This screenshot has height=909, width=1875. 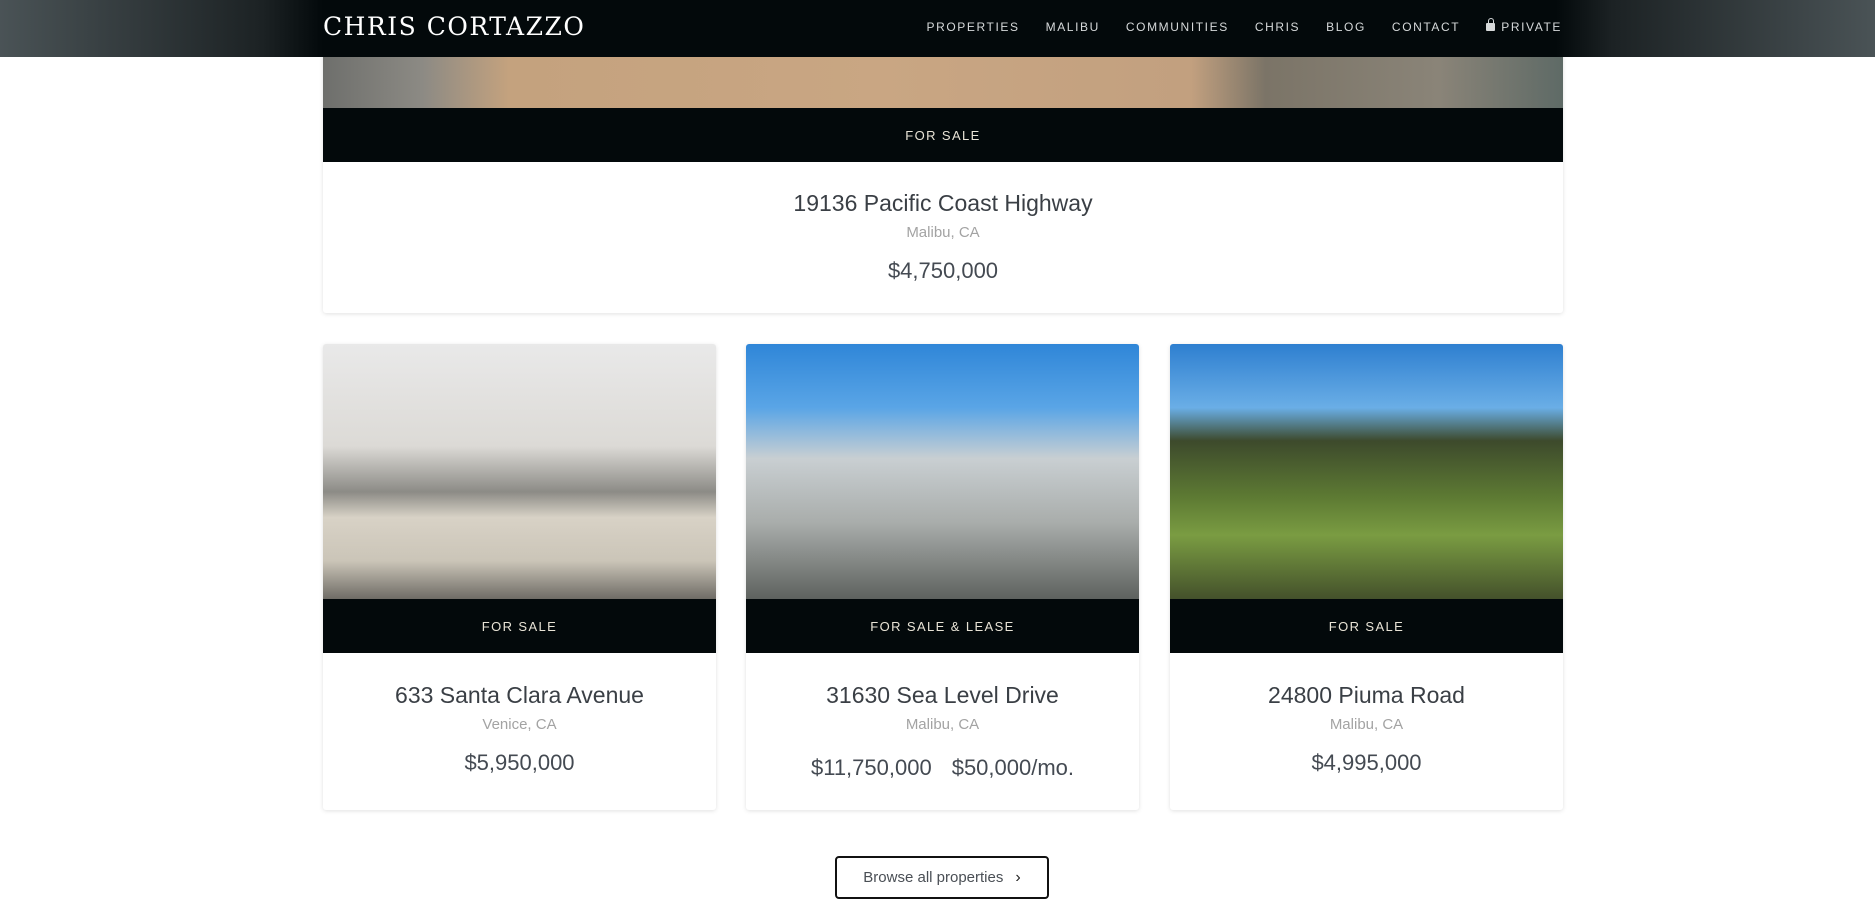 What do you see at coordinates (942, 626) in the screenshot?
I see `status-band: FOR SALE & LEASE` at bounding box center [942, 626].